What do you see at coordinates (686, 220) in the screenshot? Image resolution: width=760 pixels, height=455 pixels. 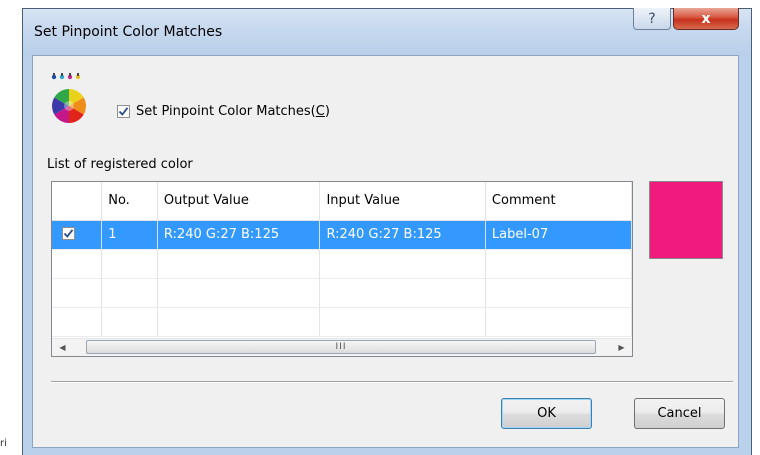 I see `color-preview-swatch` at bounding box center [686, 220].